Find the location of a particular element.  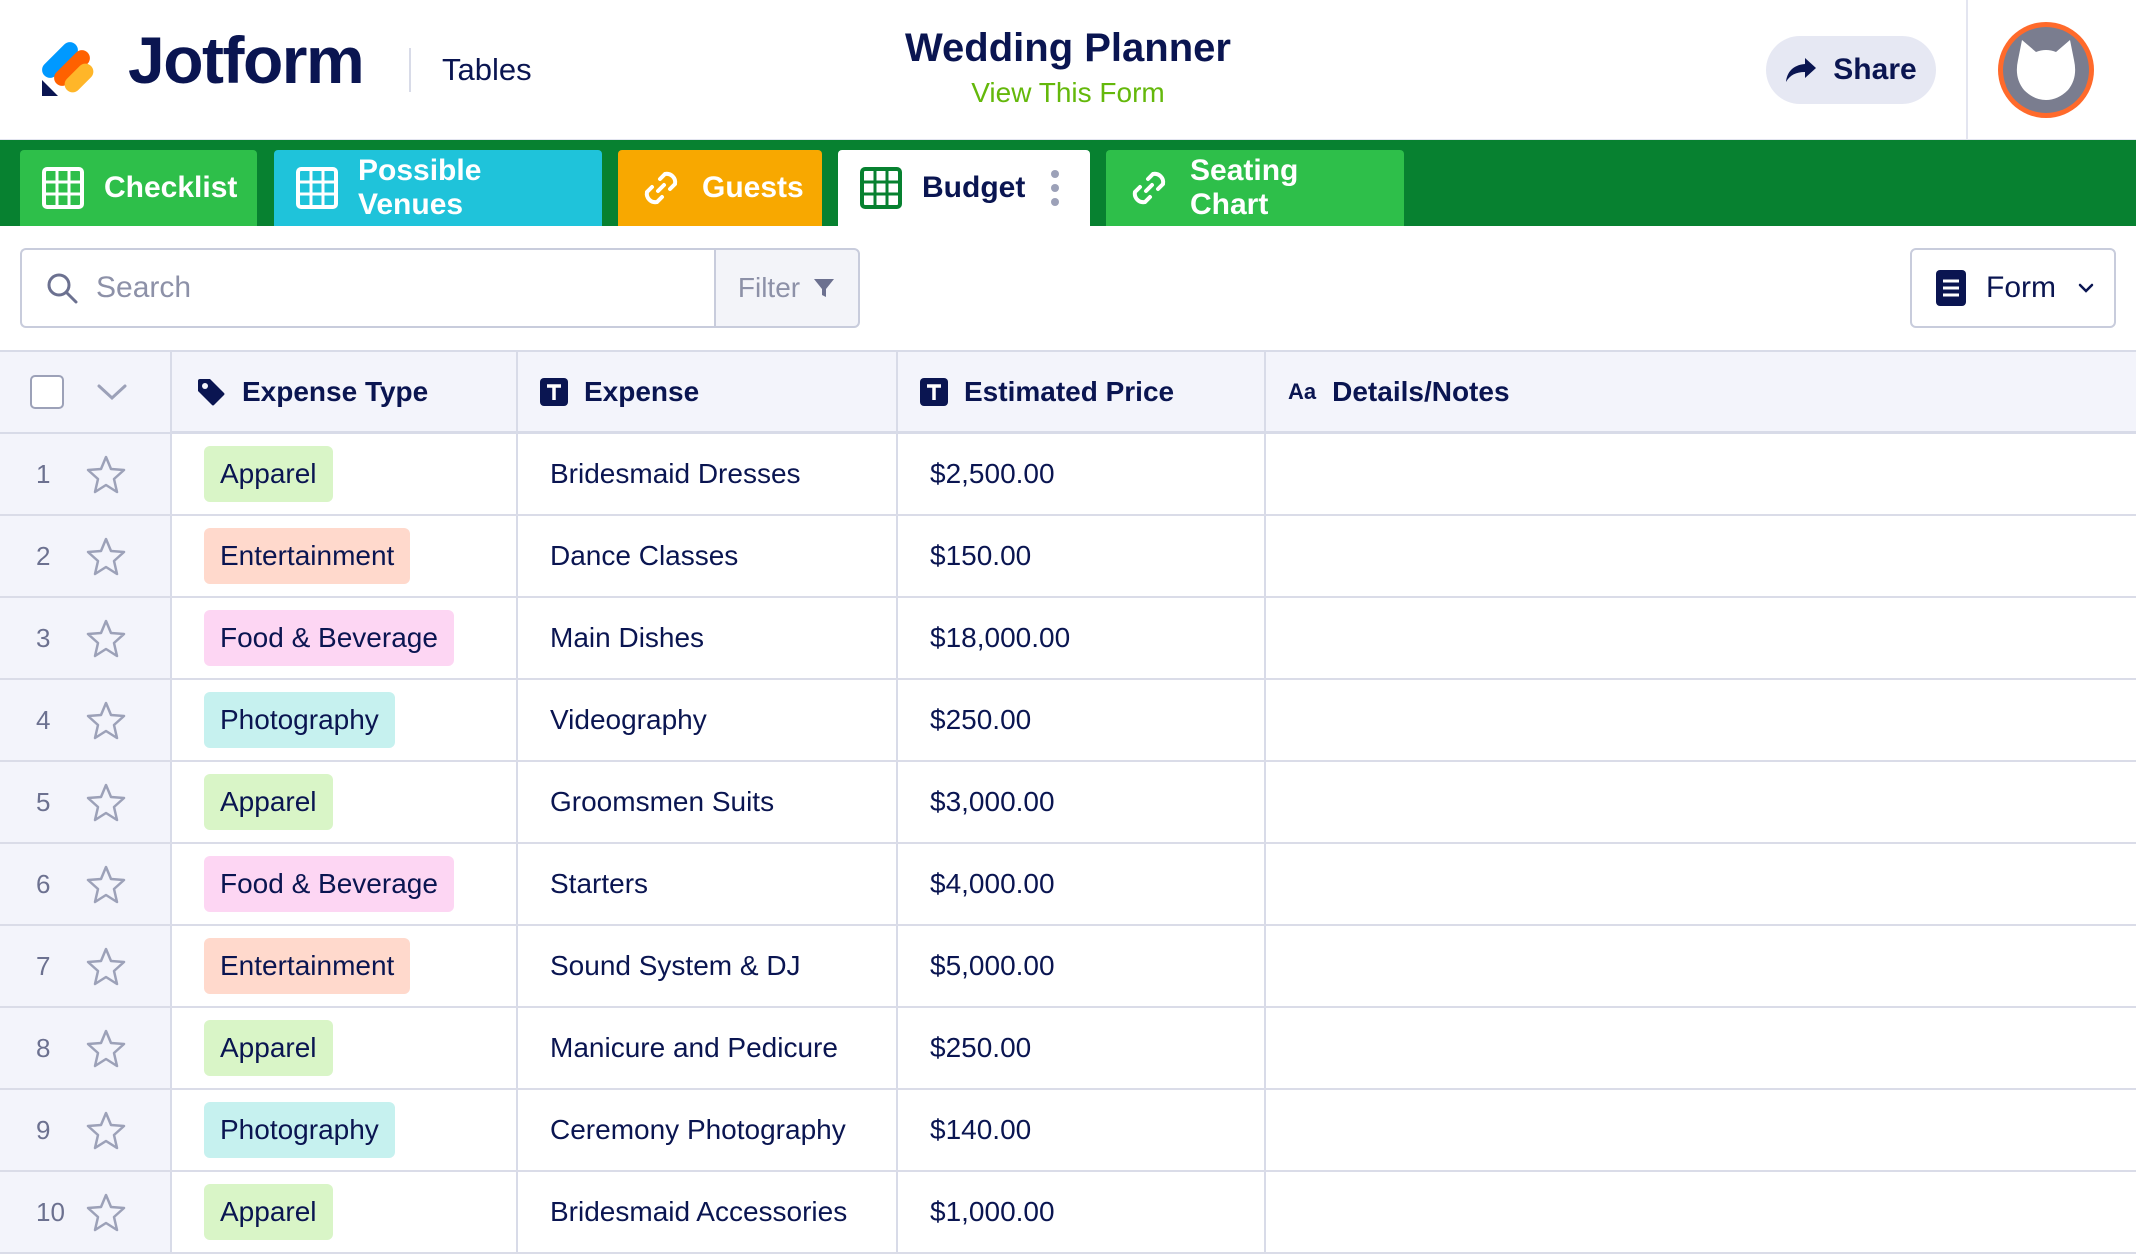

long-text-icon: Aa is located at coordinates (1302, 391).